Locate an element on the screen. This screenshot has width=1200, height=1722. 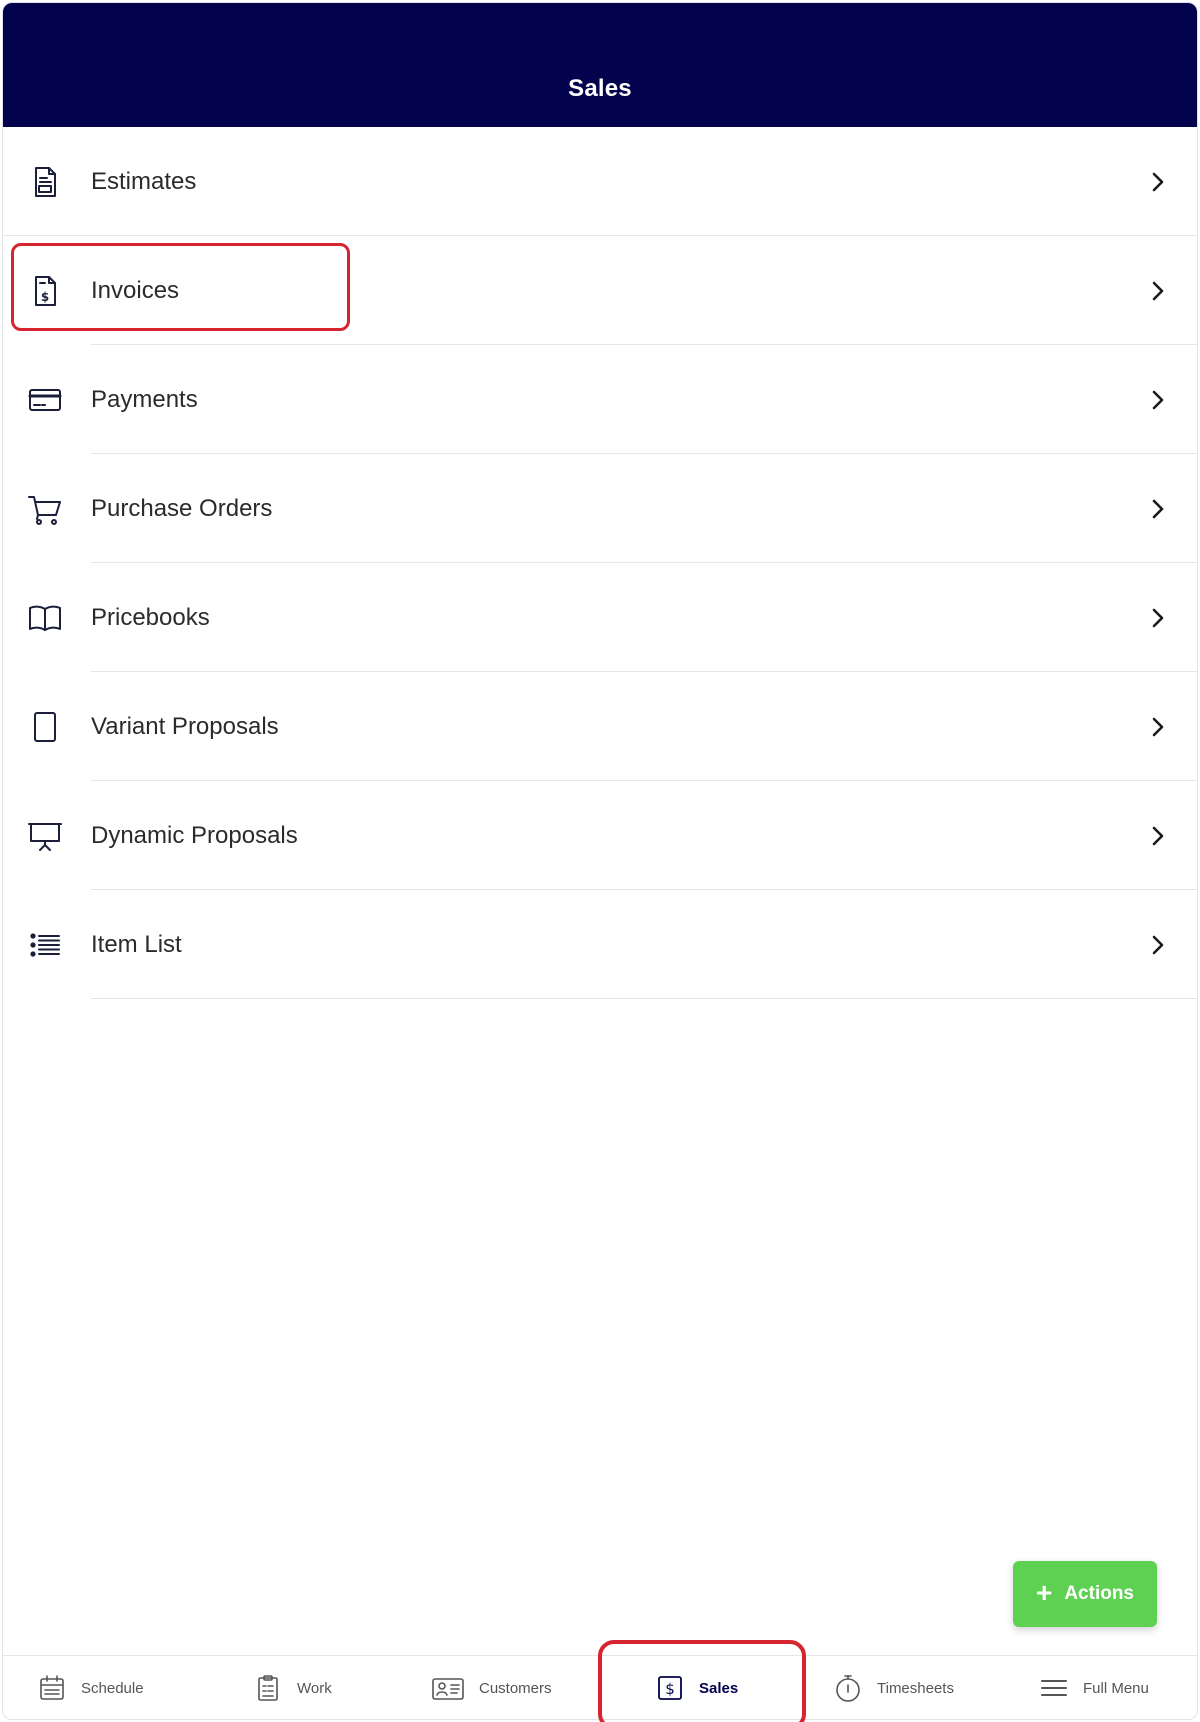
menu-item-label: Estimates is located at coordinates (144, 181).